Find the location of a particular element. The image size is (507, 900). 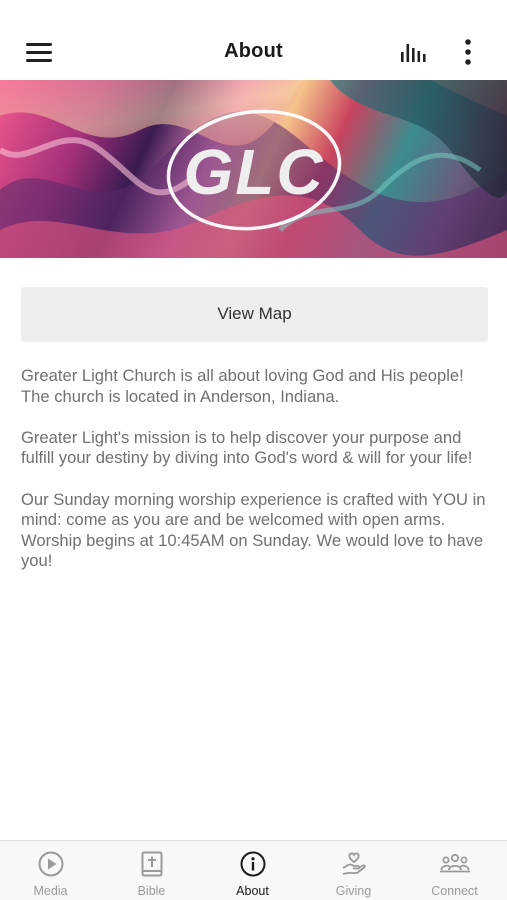

bible-cross-icon is located at coordinates (151, 864).